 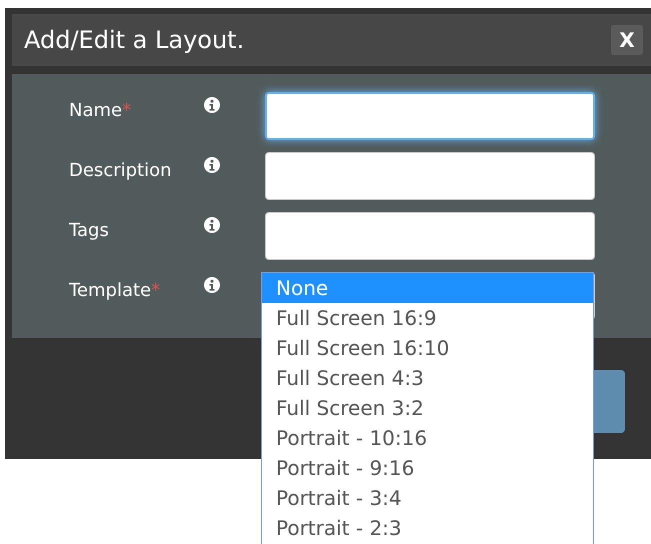 What do you see at coordinates (115, 290) in the screenshot?
I see `field-label: Template*` at bounding box center [115, 290].